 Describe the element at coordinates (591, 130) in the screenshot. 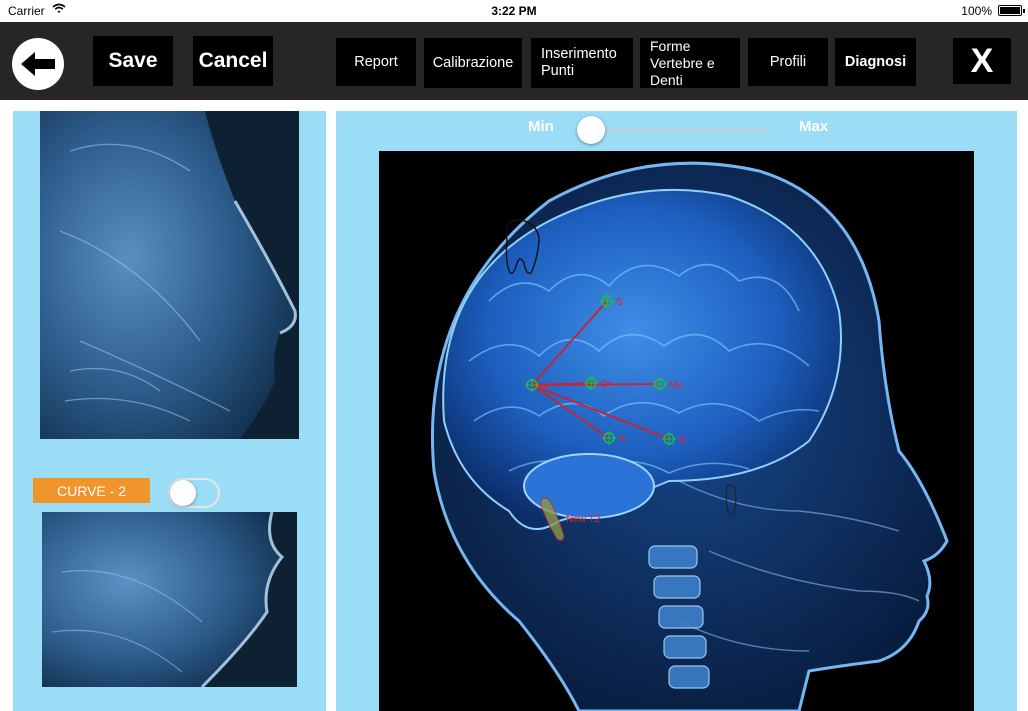

I see `zoom-slider-thumb` at that location.